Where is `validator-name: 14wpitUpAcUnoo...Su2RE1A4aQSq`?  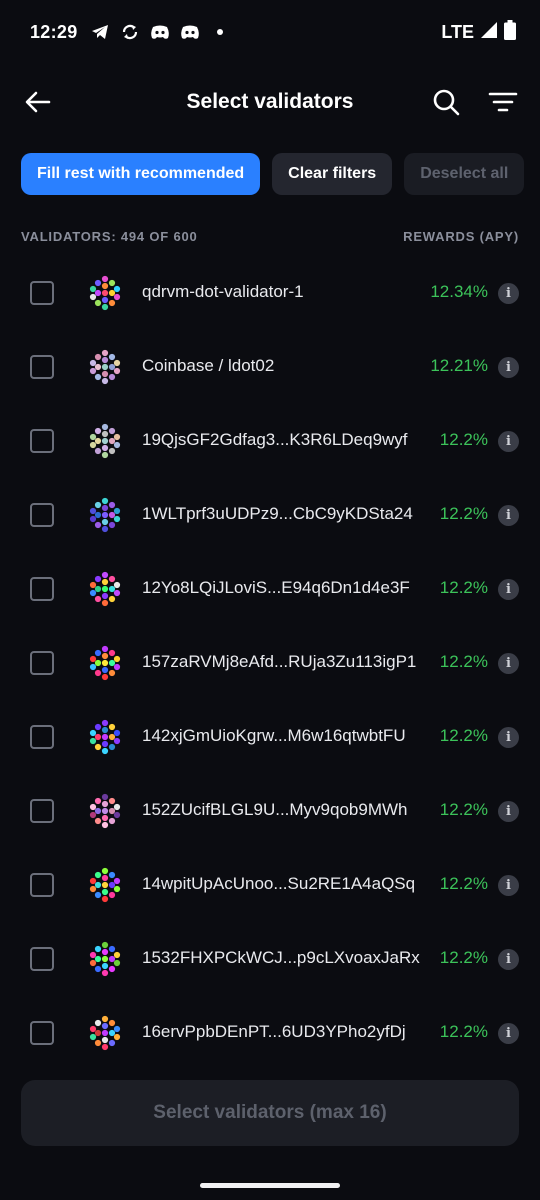
validator-name: 14wpitUpAcUnoo...Su2RE1A4aQSq is located at coordinates (279, 883).